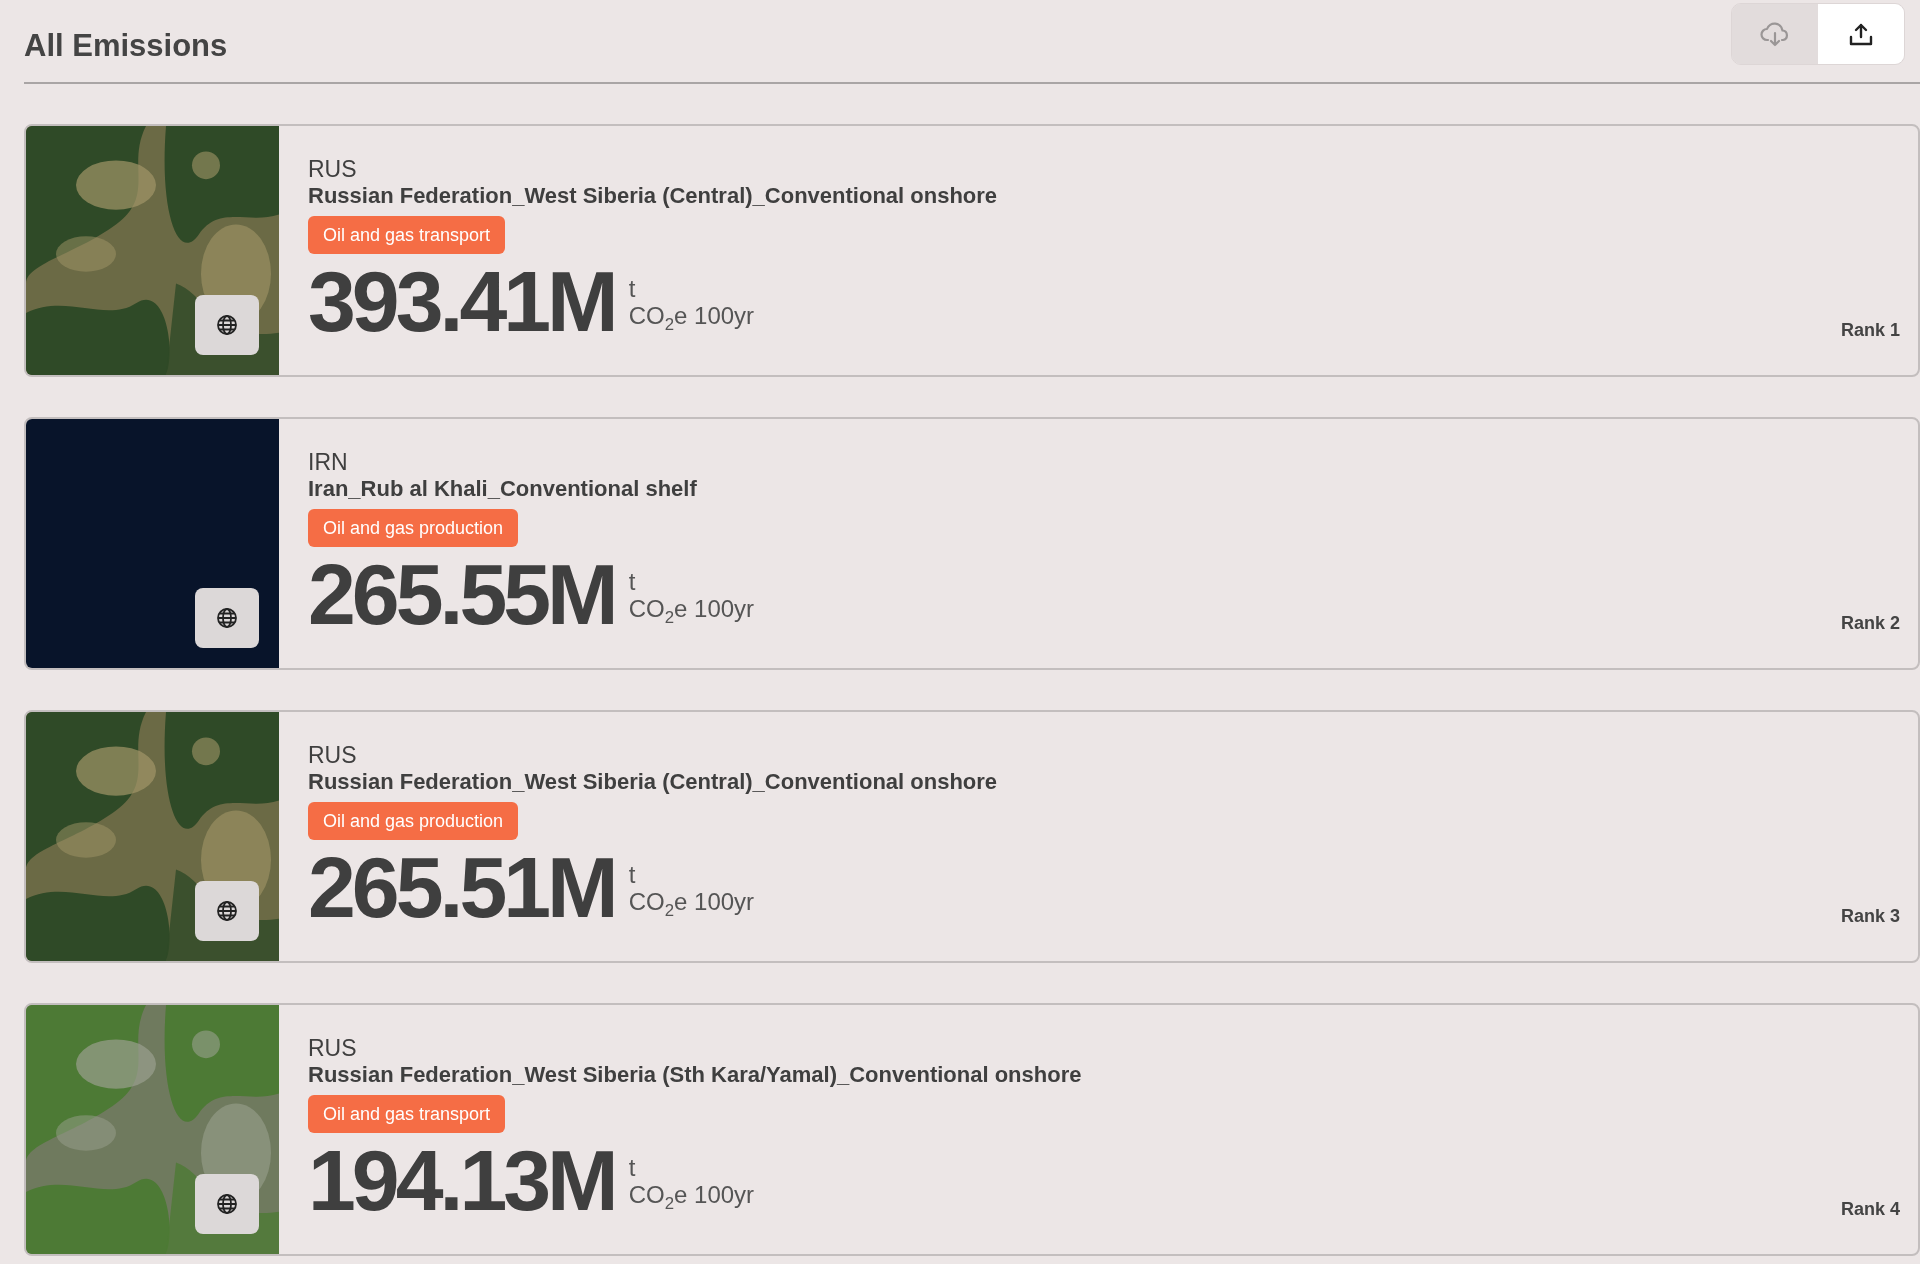 The height and width of the screenshot is (1264, 1920). What do you see at coordinates (461, 301) in the screenshot?
I see `emission-value: 393.41M` at bounding box center [461, 301].